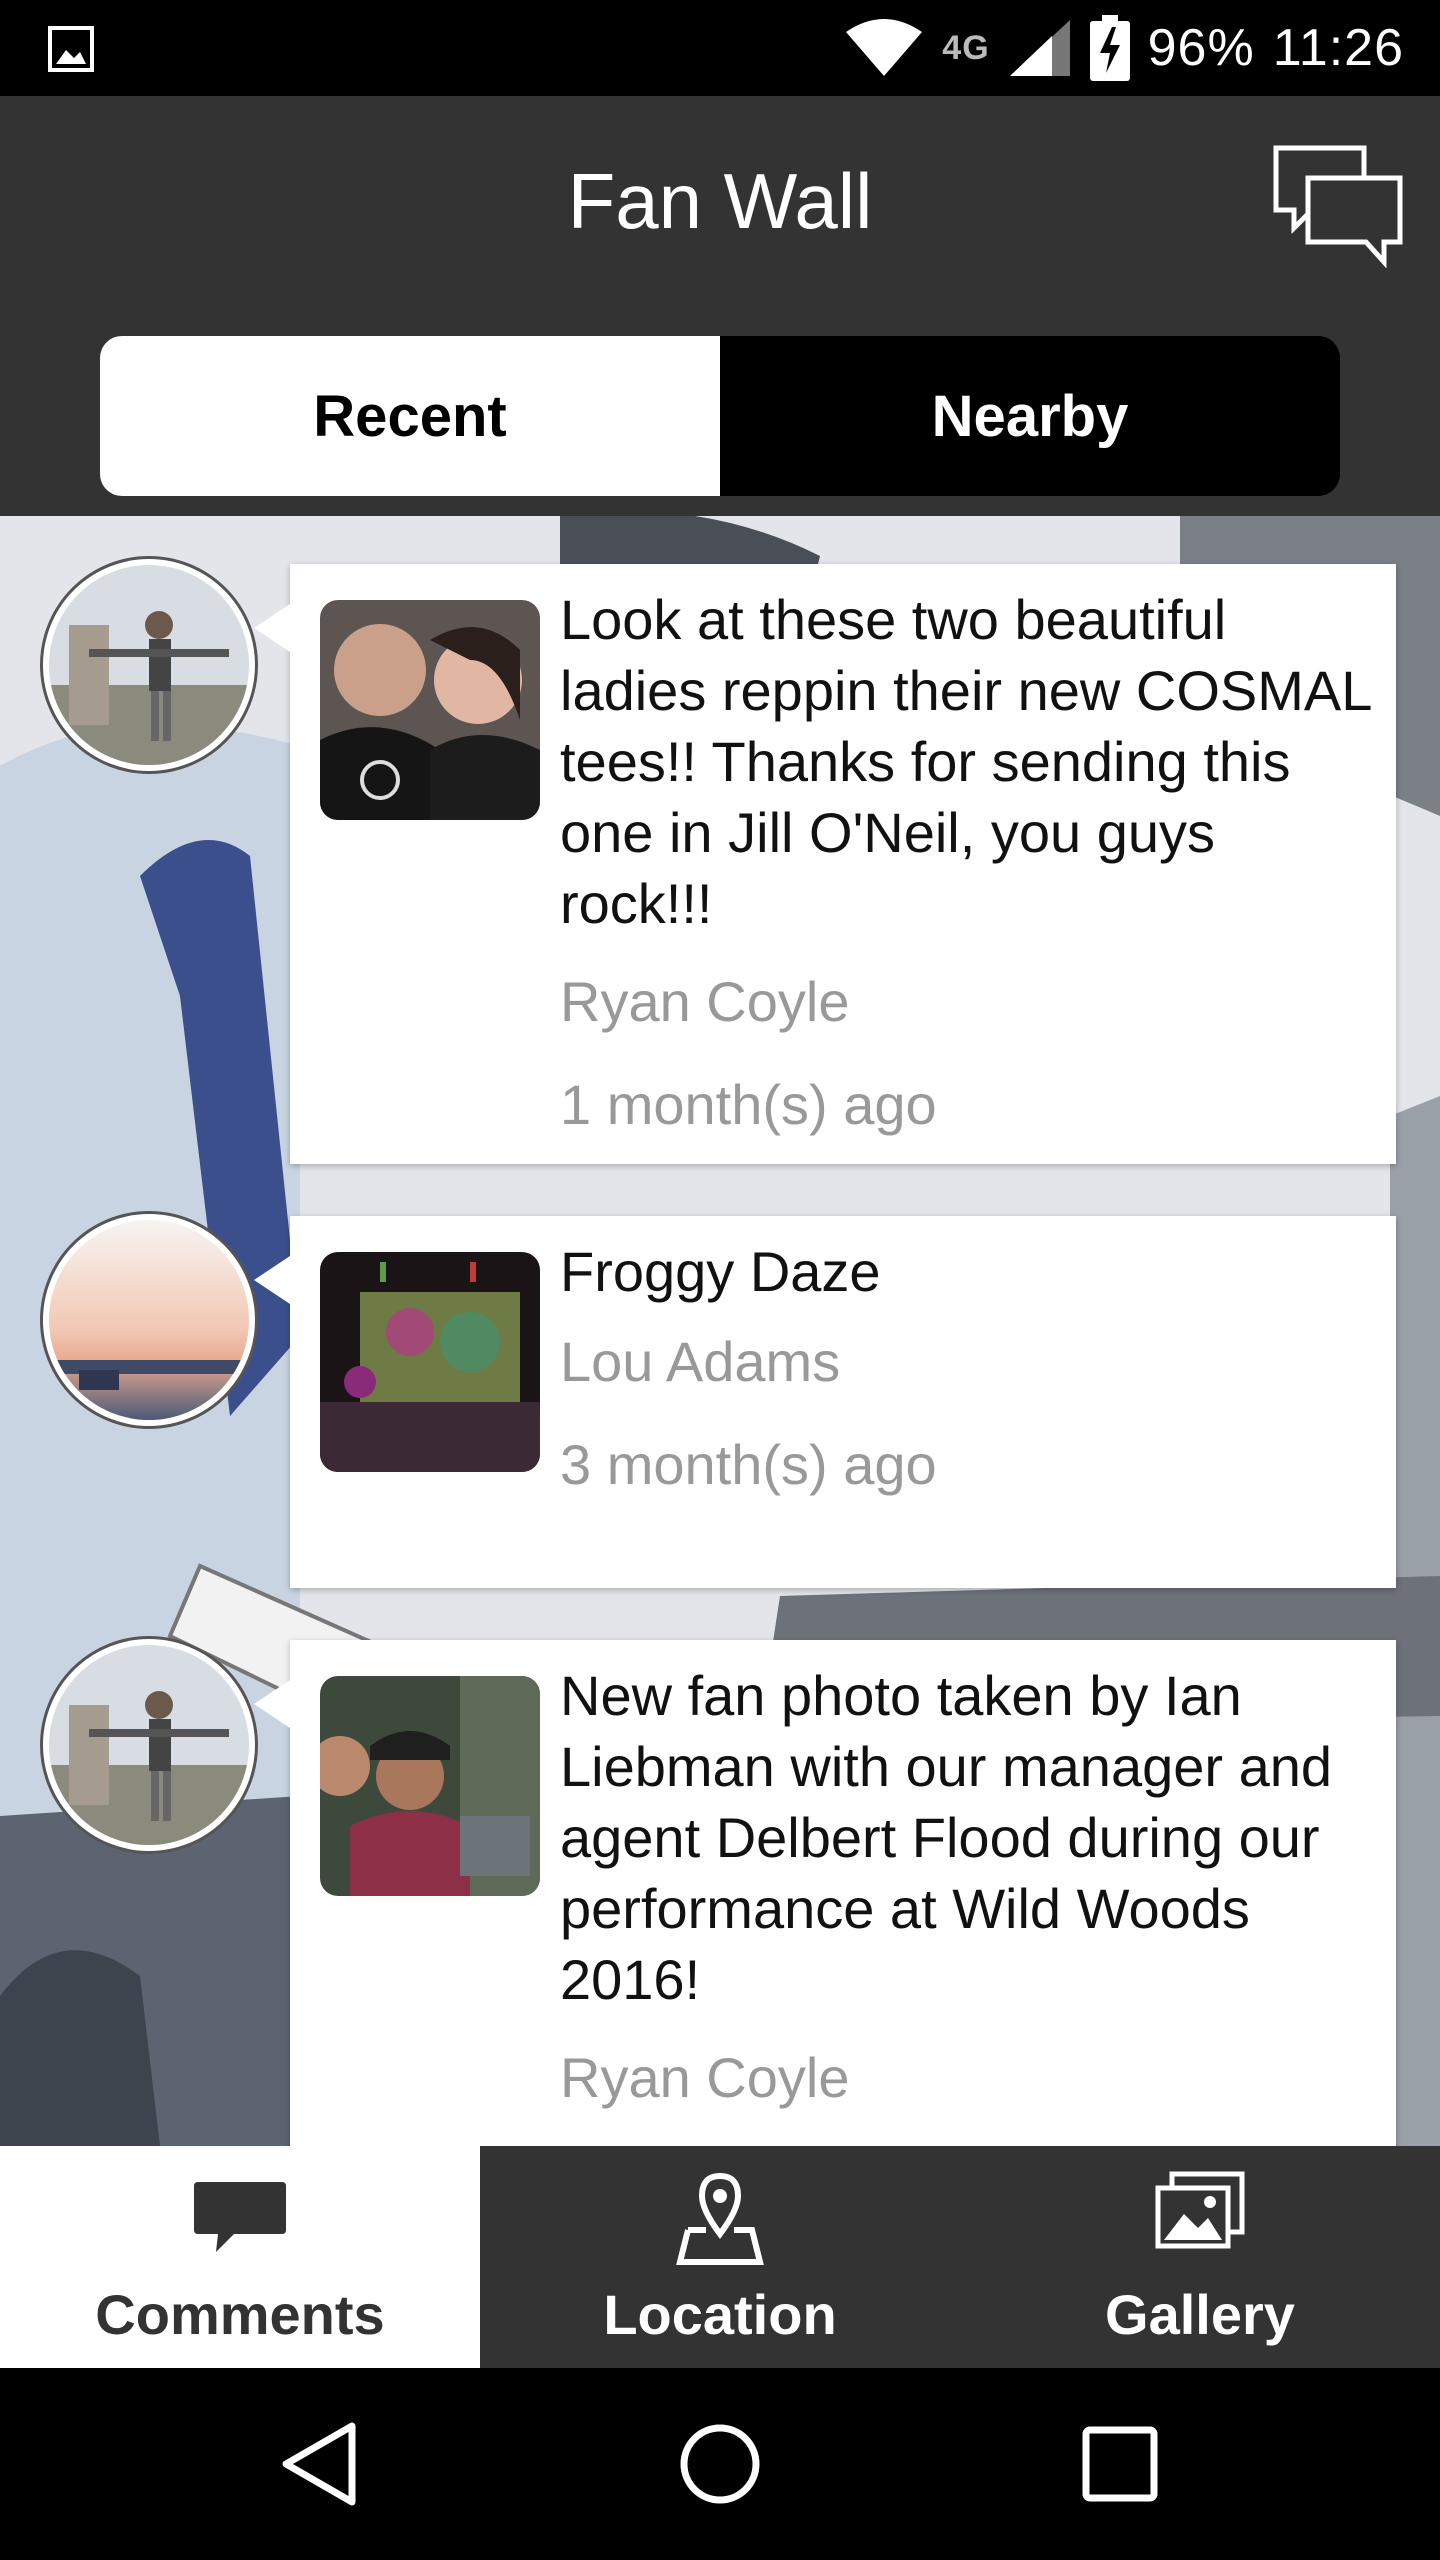 This screenshot has width=1440, height=2560. I want to click on post-author: Lou Adams, so click(700, 1361).